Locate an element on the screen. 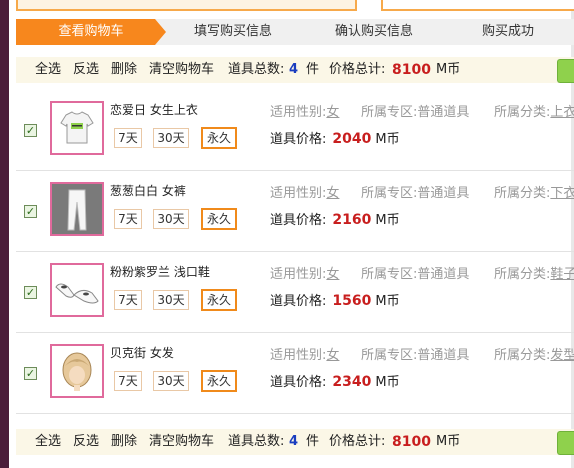 The image size is (574, 468). item-thumbnail-top is located at coordinates (77, 128).